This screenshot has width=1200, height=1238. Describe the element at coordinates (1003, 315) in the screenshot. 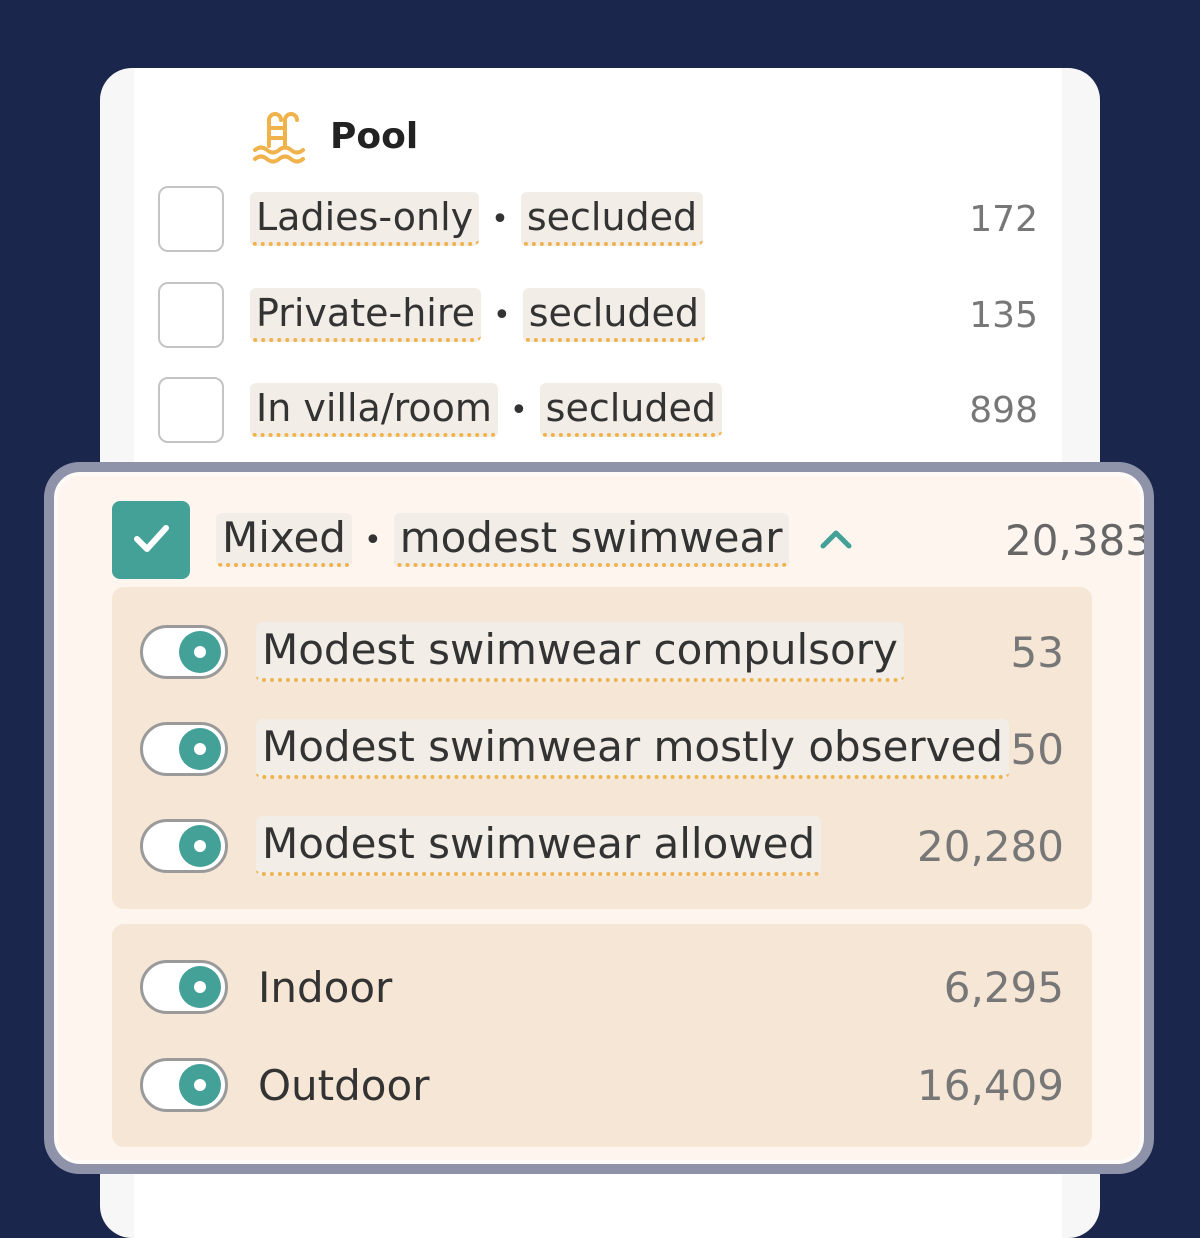

I see `option-count: 135` at that location.